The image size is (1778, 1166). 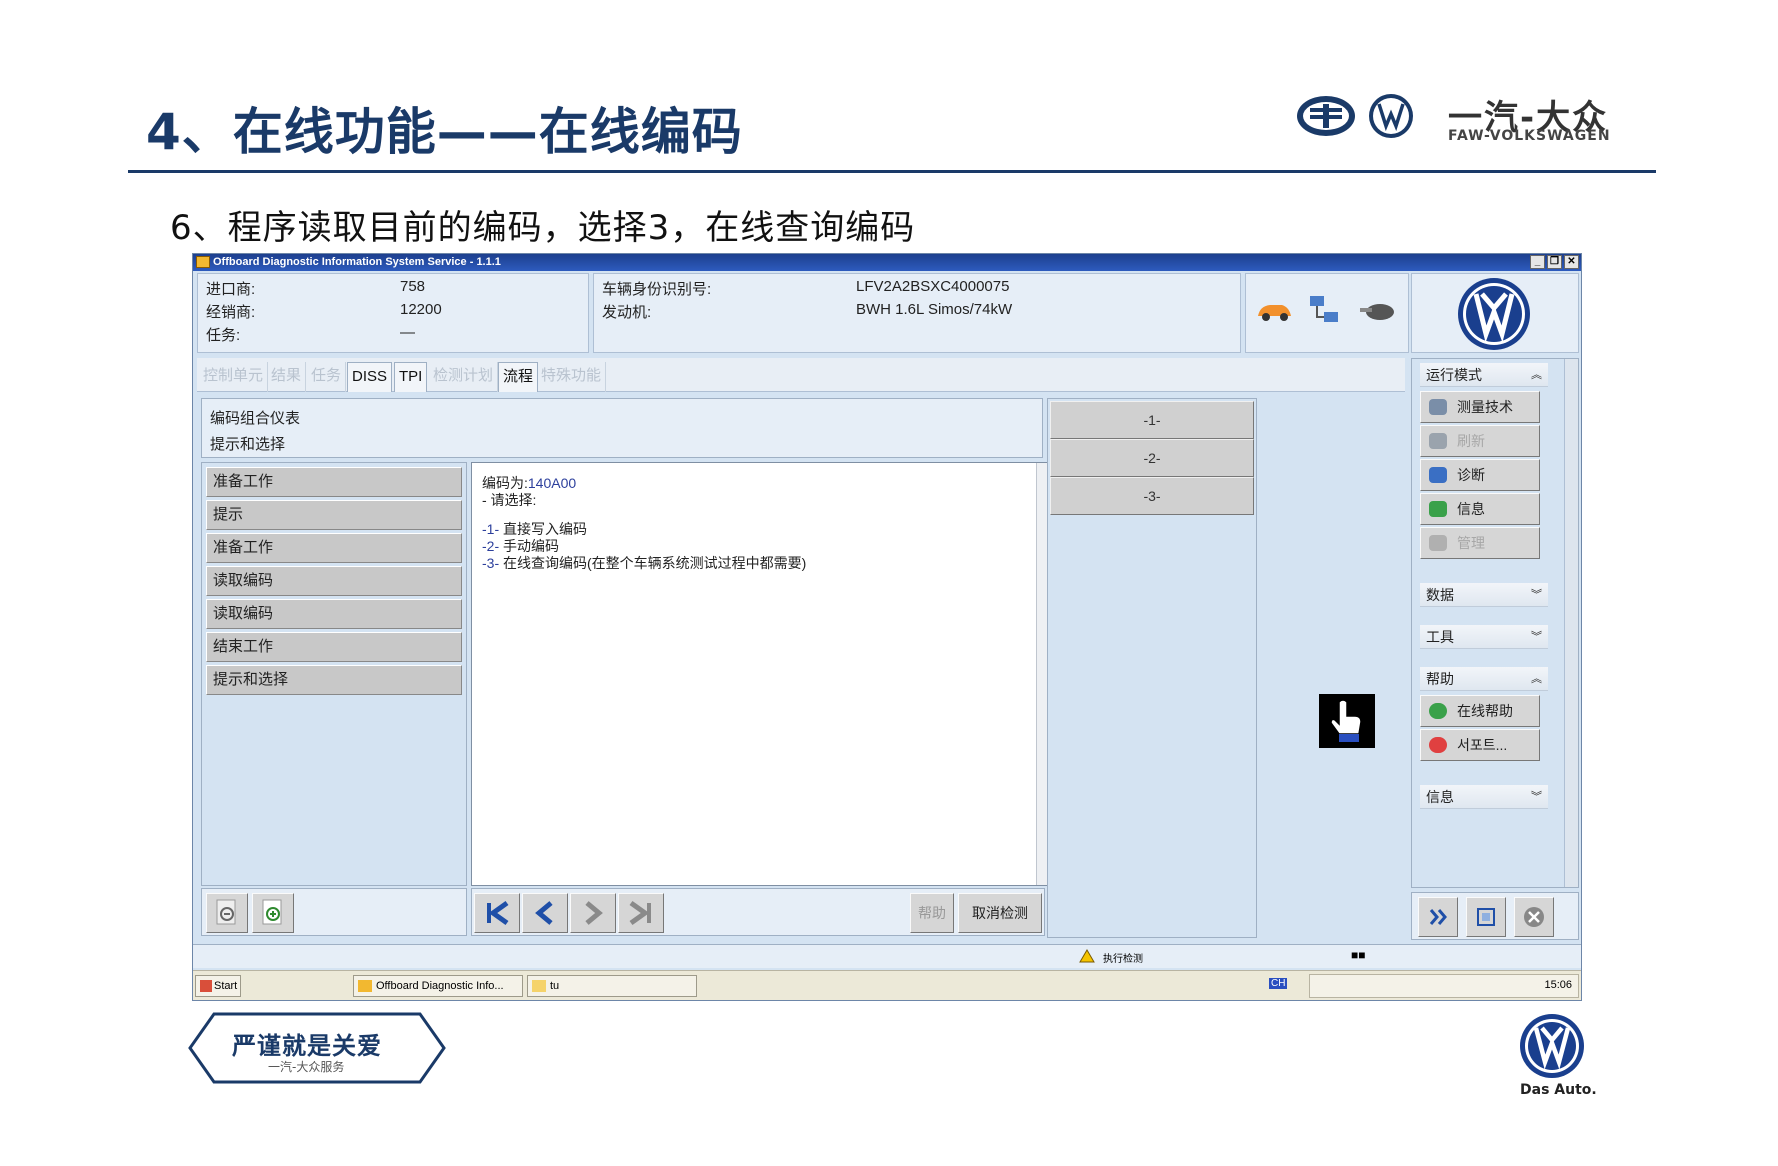 What do you see at coordinates (1571, 262) in the screenshot?
I see `close-button: ✕` at bounding box center [1571, 262].